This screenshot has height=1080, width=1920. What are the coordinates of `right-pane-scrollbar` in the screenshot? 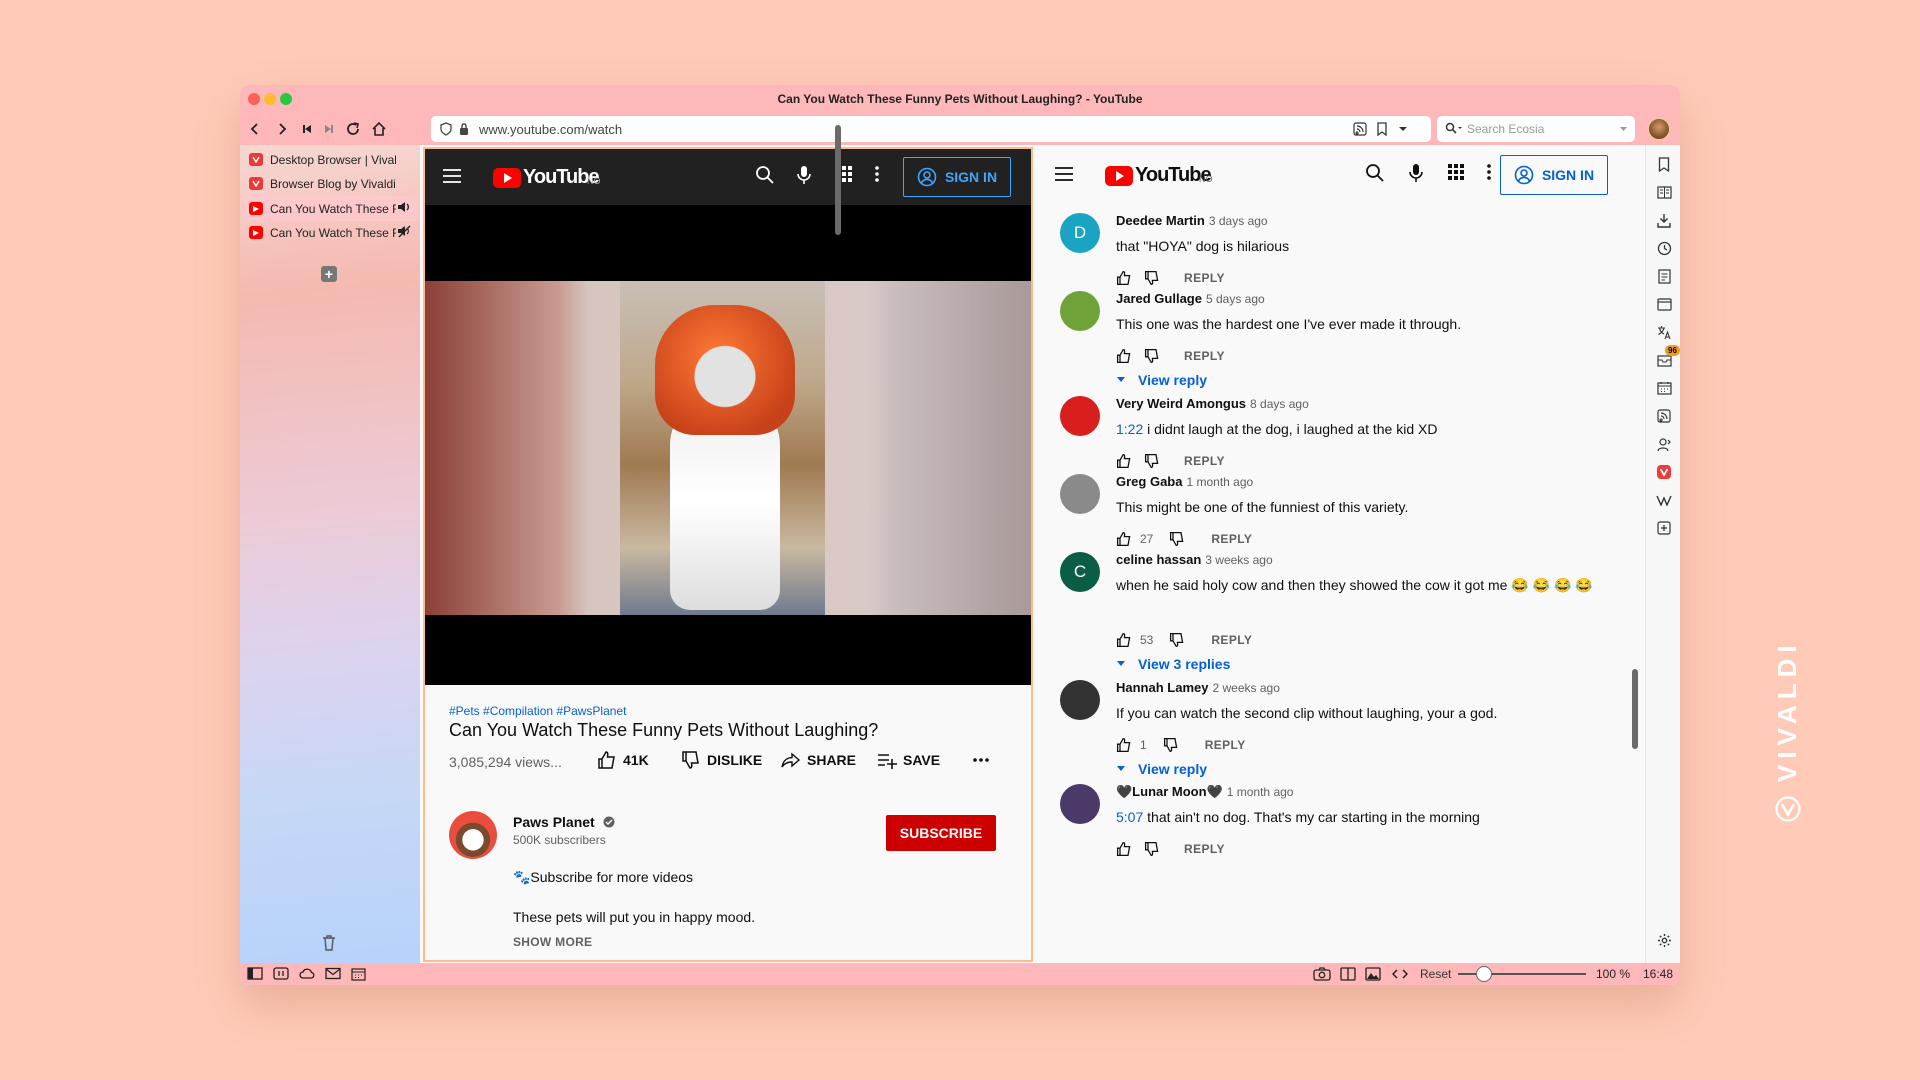 It's located at (1635, 709).